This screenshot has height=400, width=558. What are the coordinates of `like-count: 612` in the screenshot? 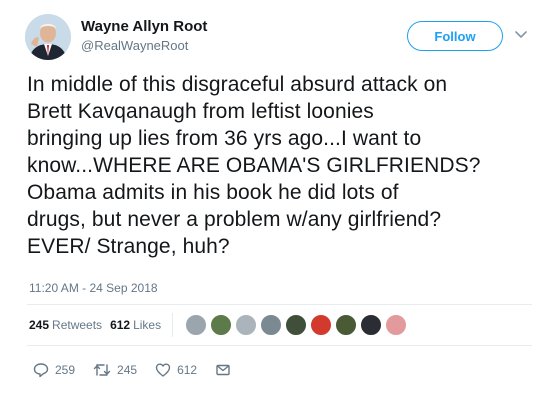 It's located at (187, 370).